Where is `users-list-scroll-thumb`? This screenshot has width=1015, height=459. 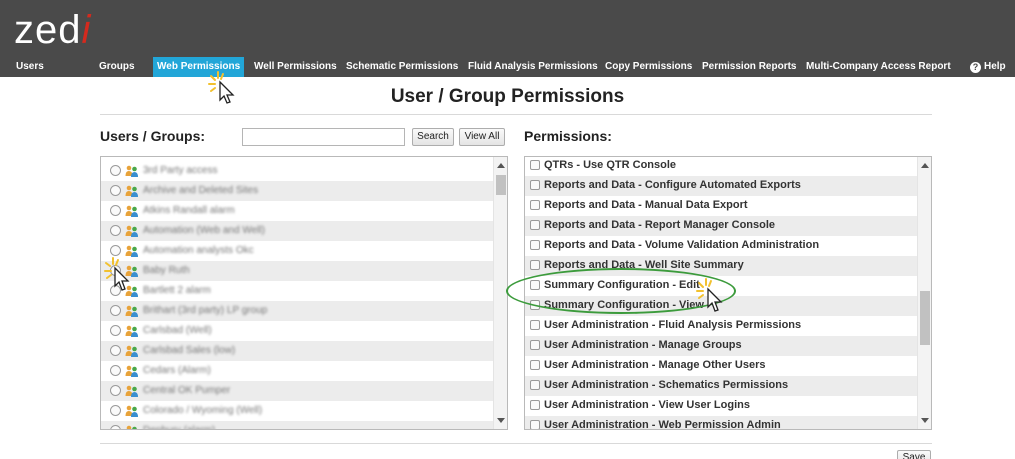
users-list-scroll-thumb is located at coordinates (501, 185).